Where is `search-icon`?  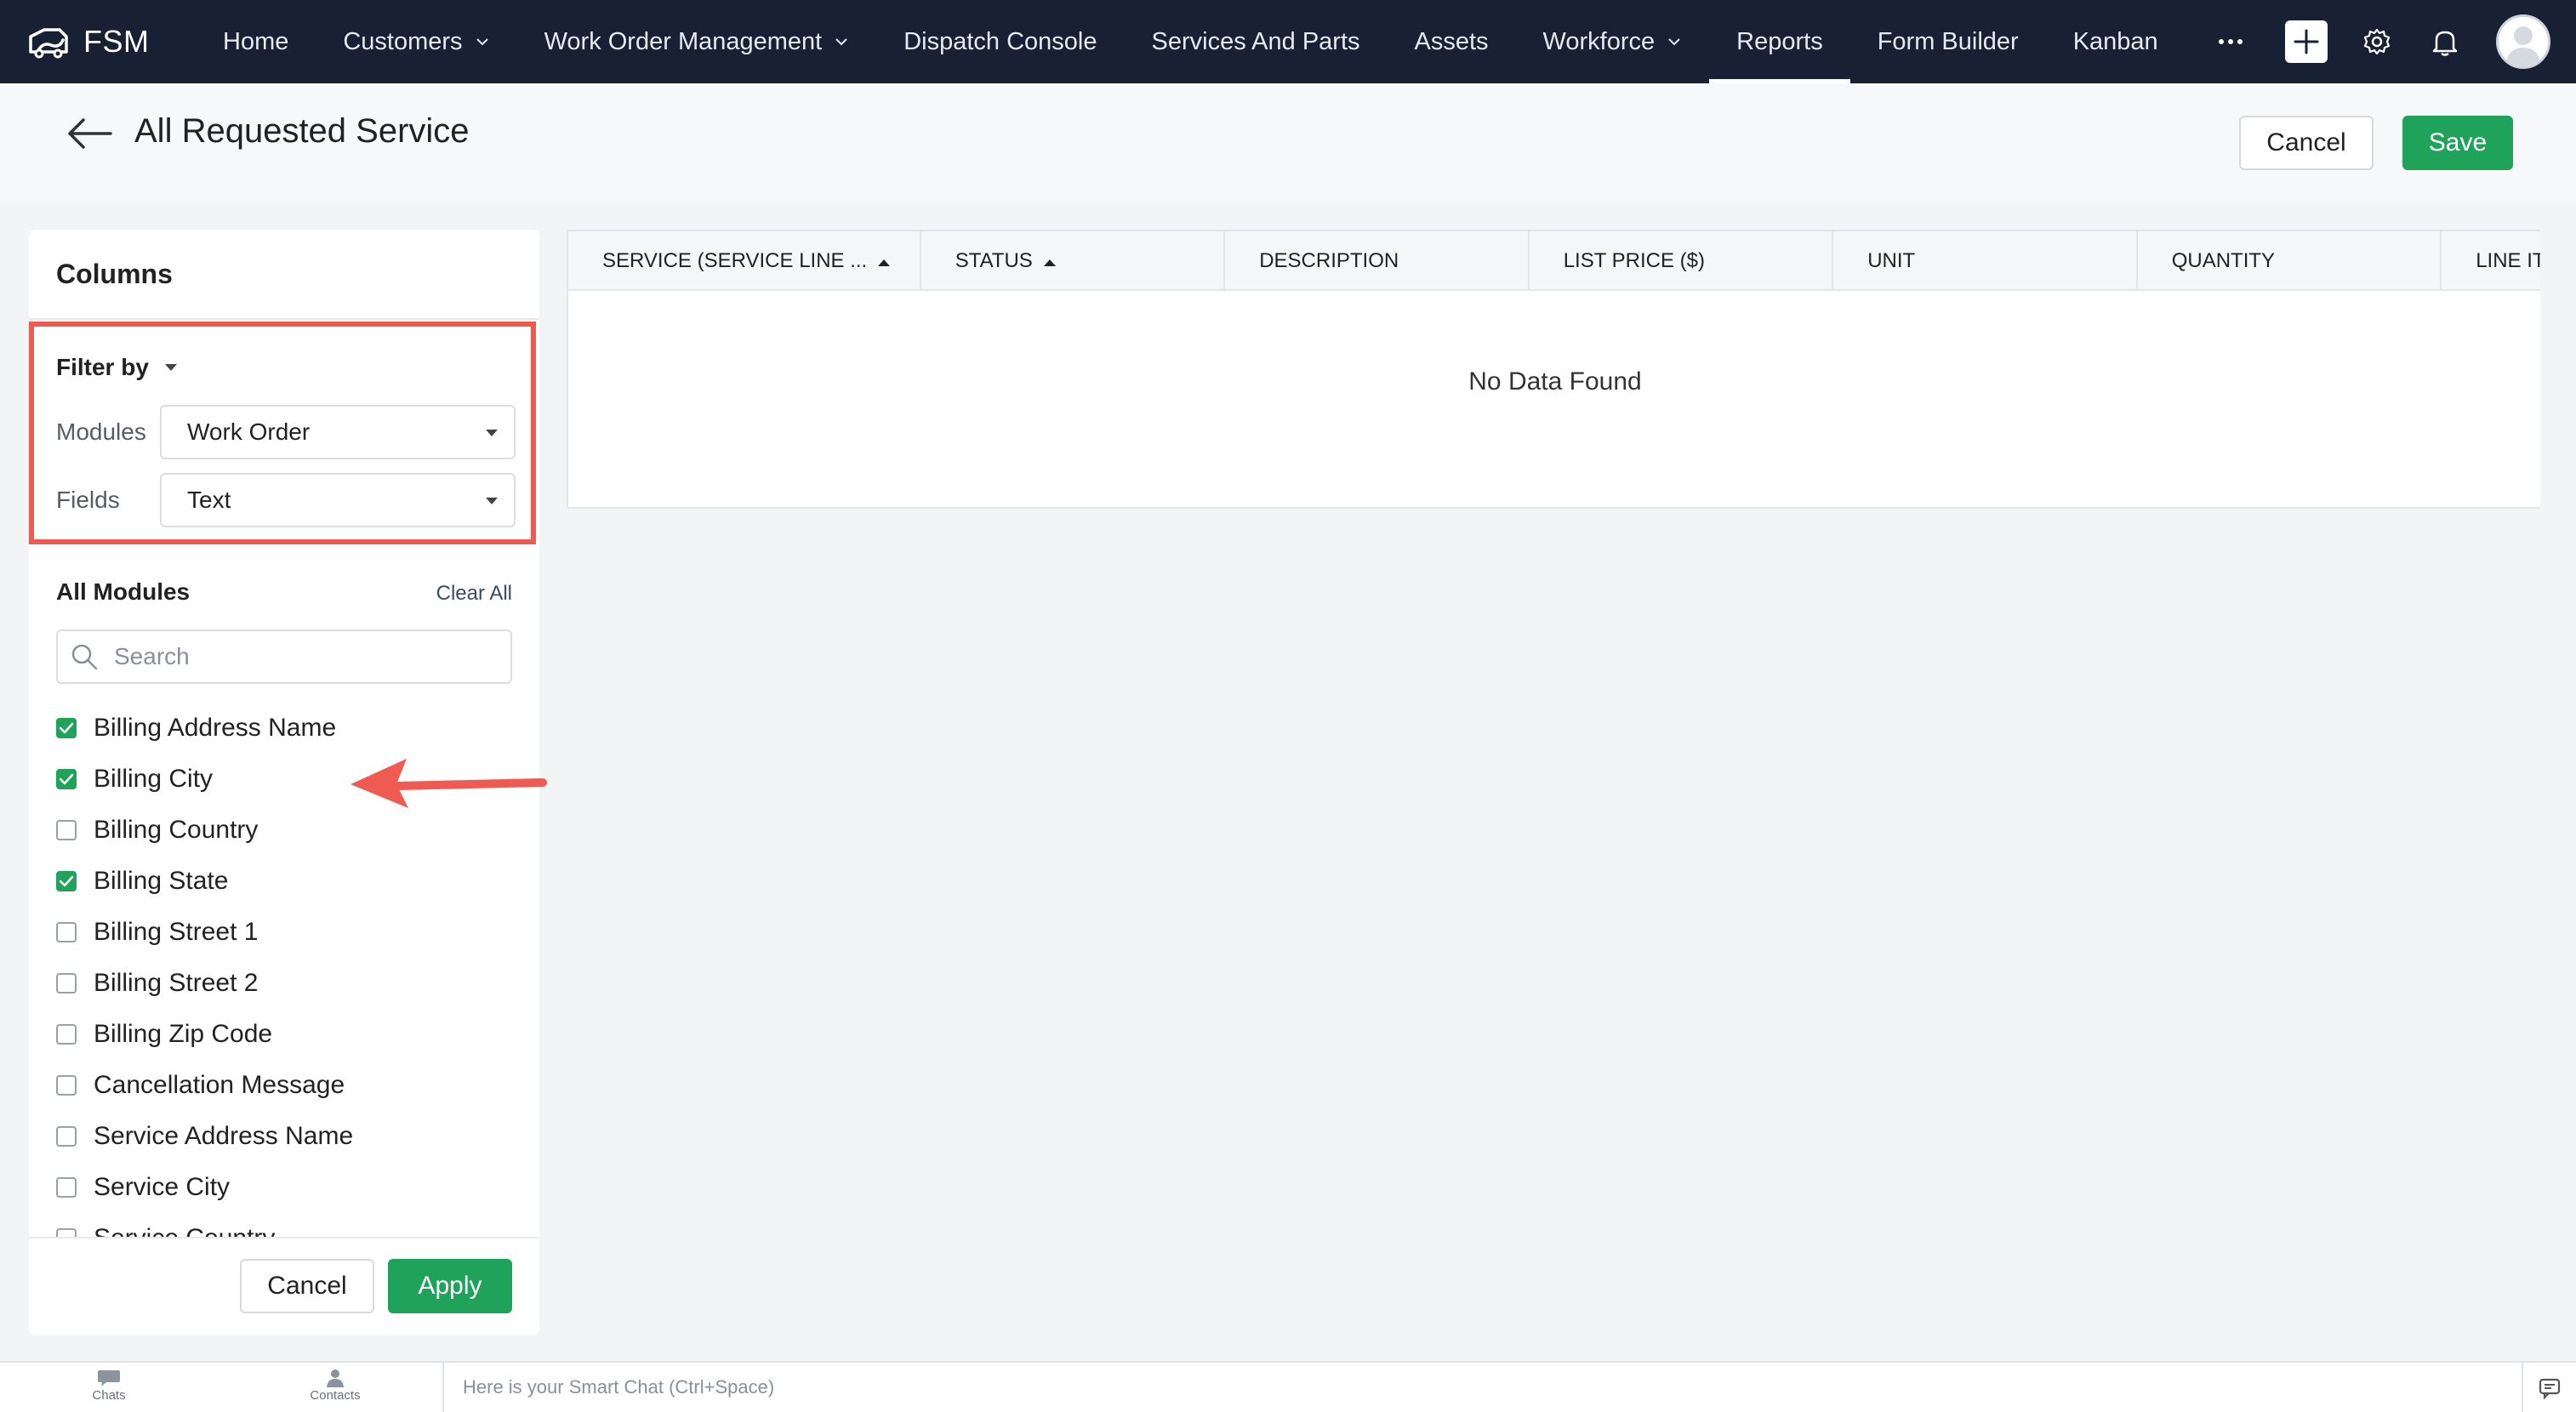
search-icon is located at coordinates (84, 657).